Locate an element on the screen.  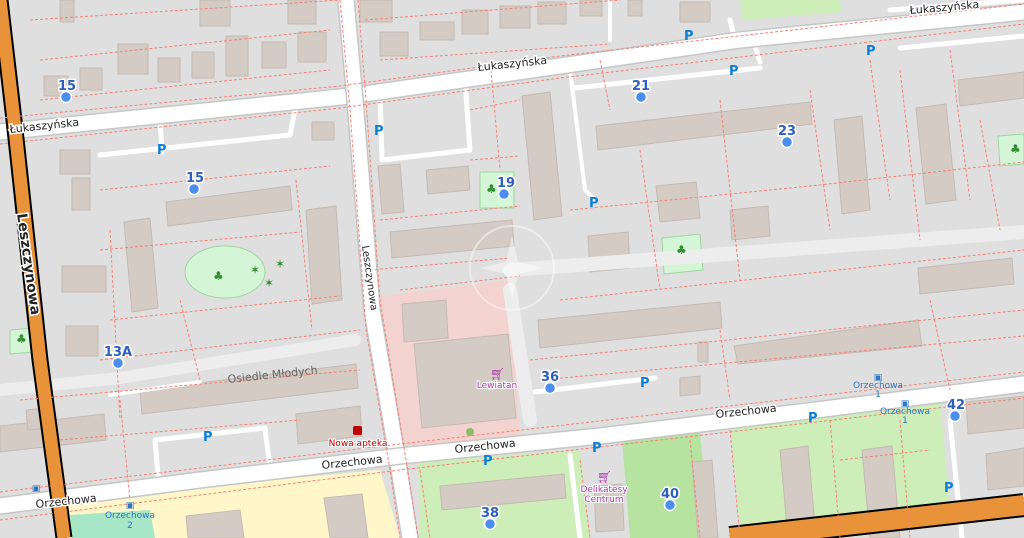
tree-icon is located at coordinates (470, 432).